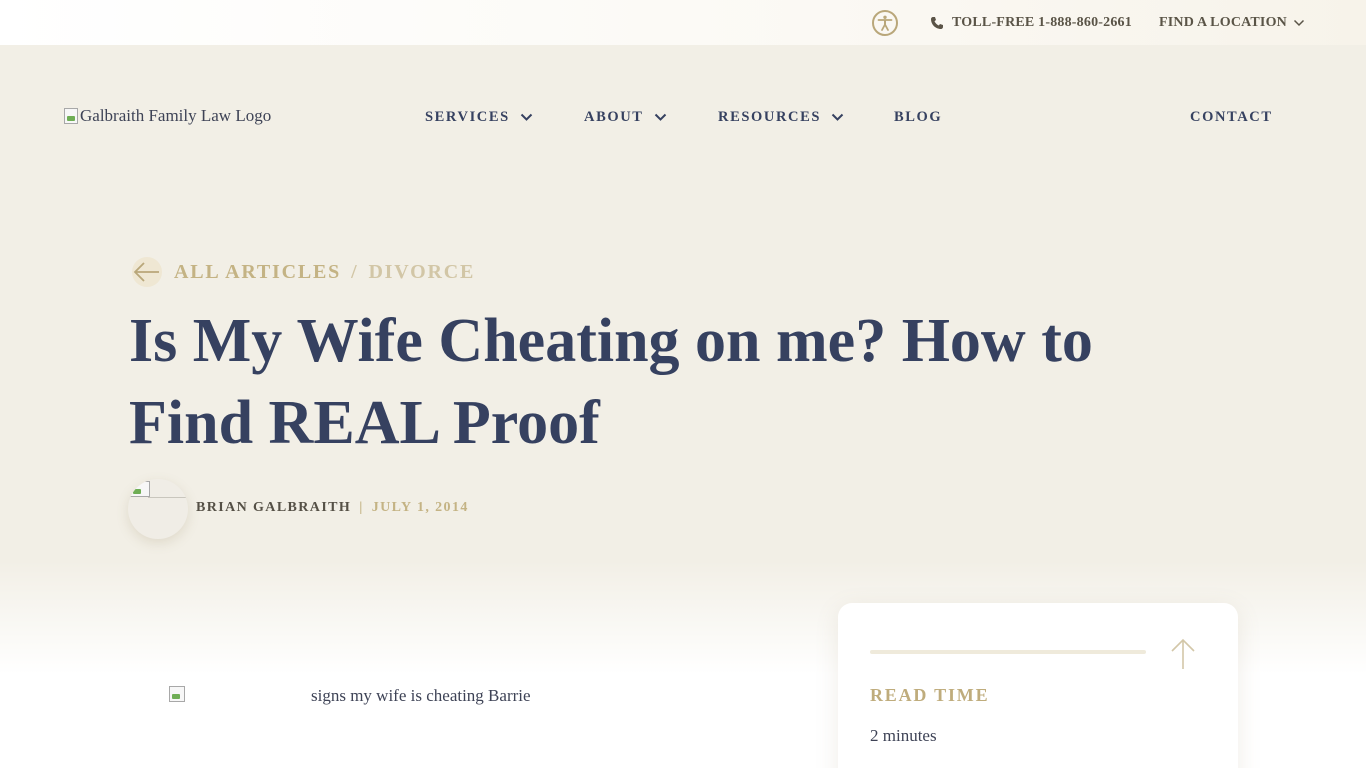 This screenshot has height=768, width=1366. What do you see at coordinates (140, 489) in the screenshot?
I see `avatar-image-placeholder` at bounding box center [140, 489].